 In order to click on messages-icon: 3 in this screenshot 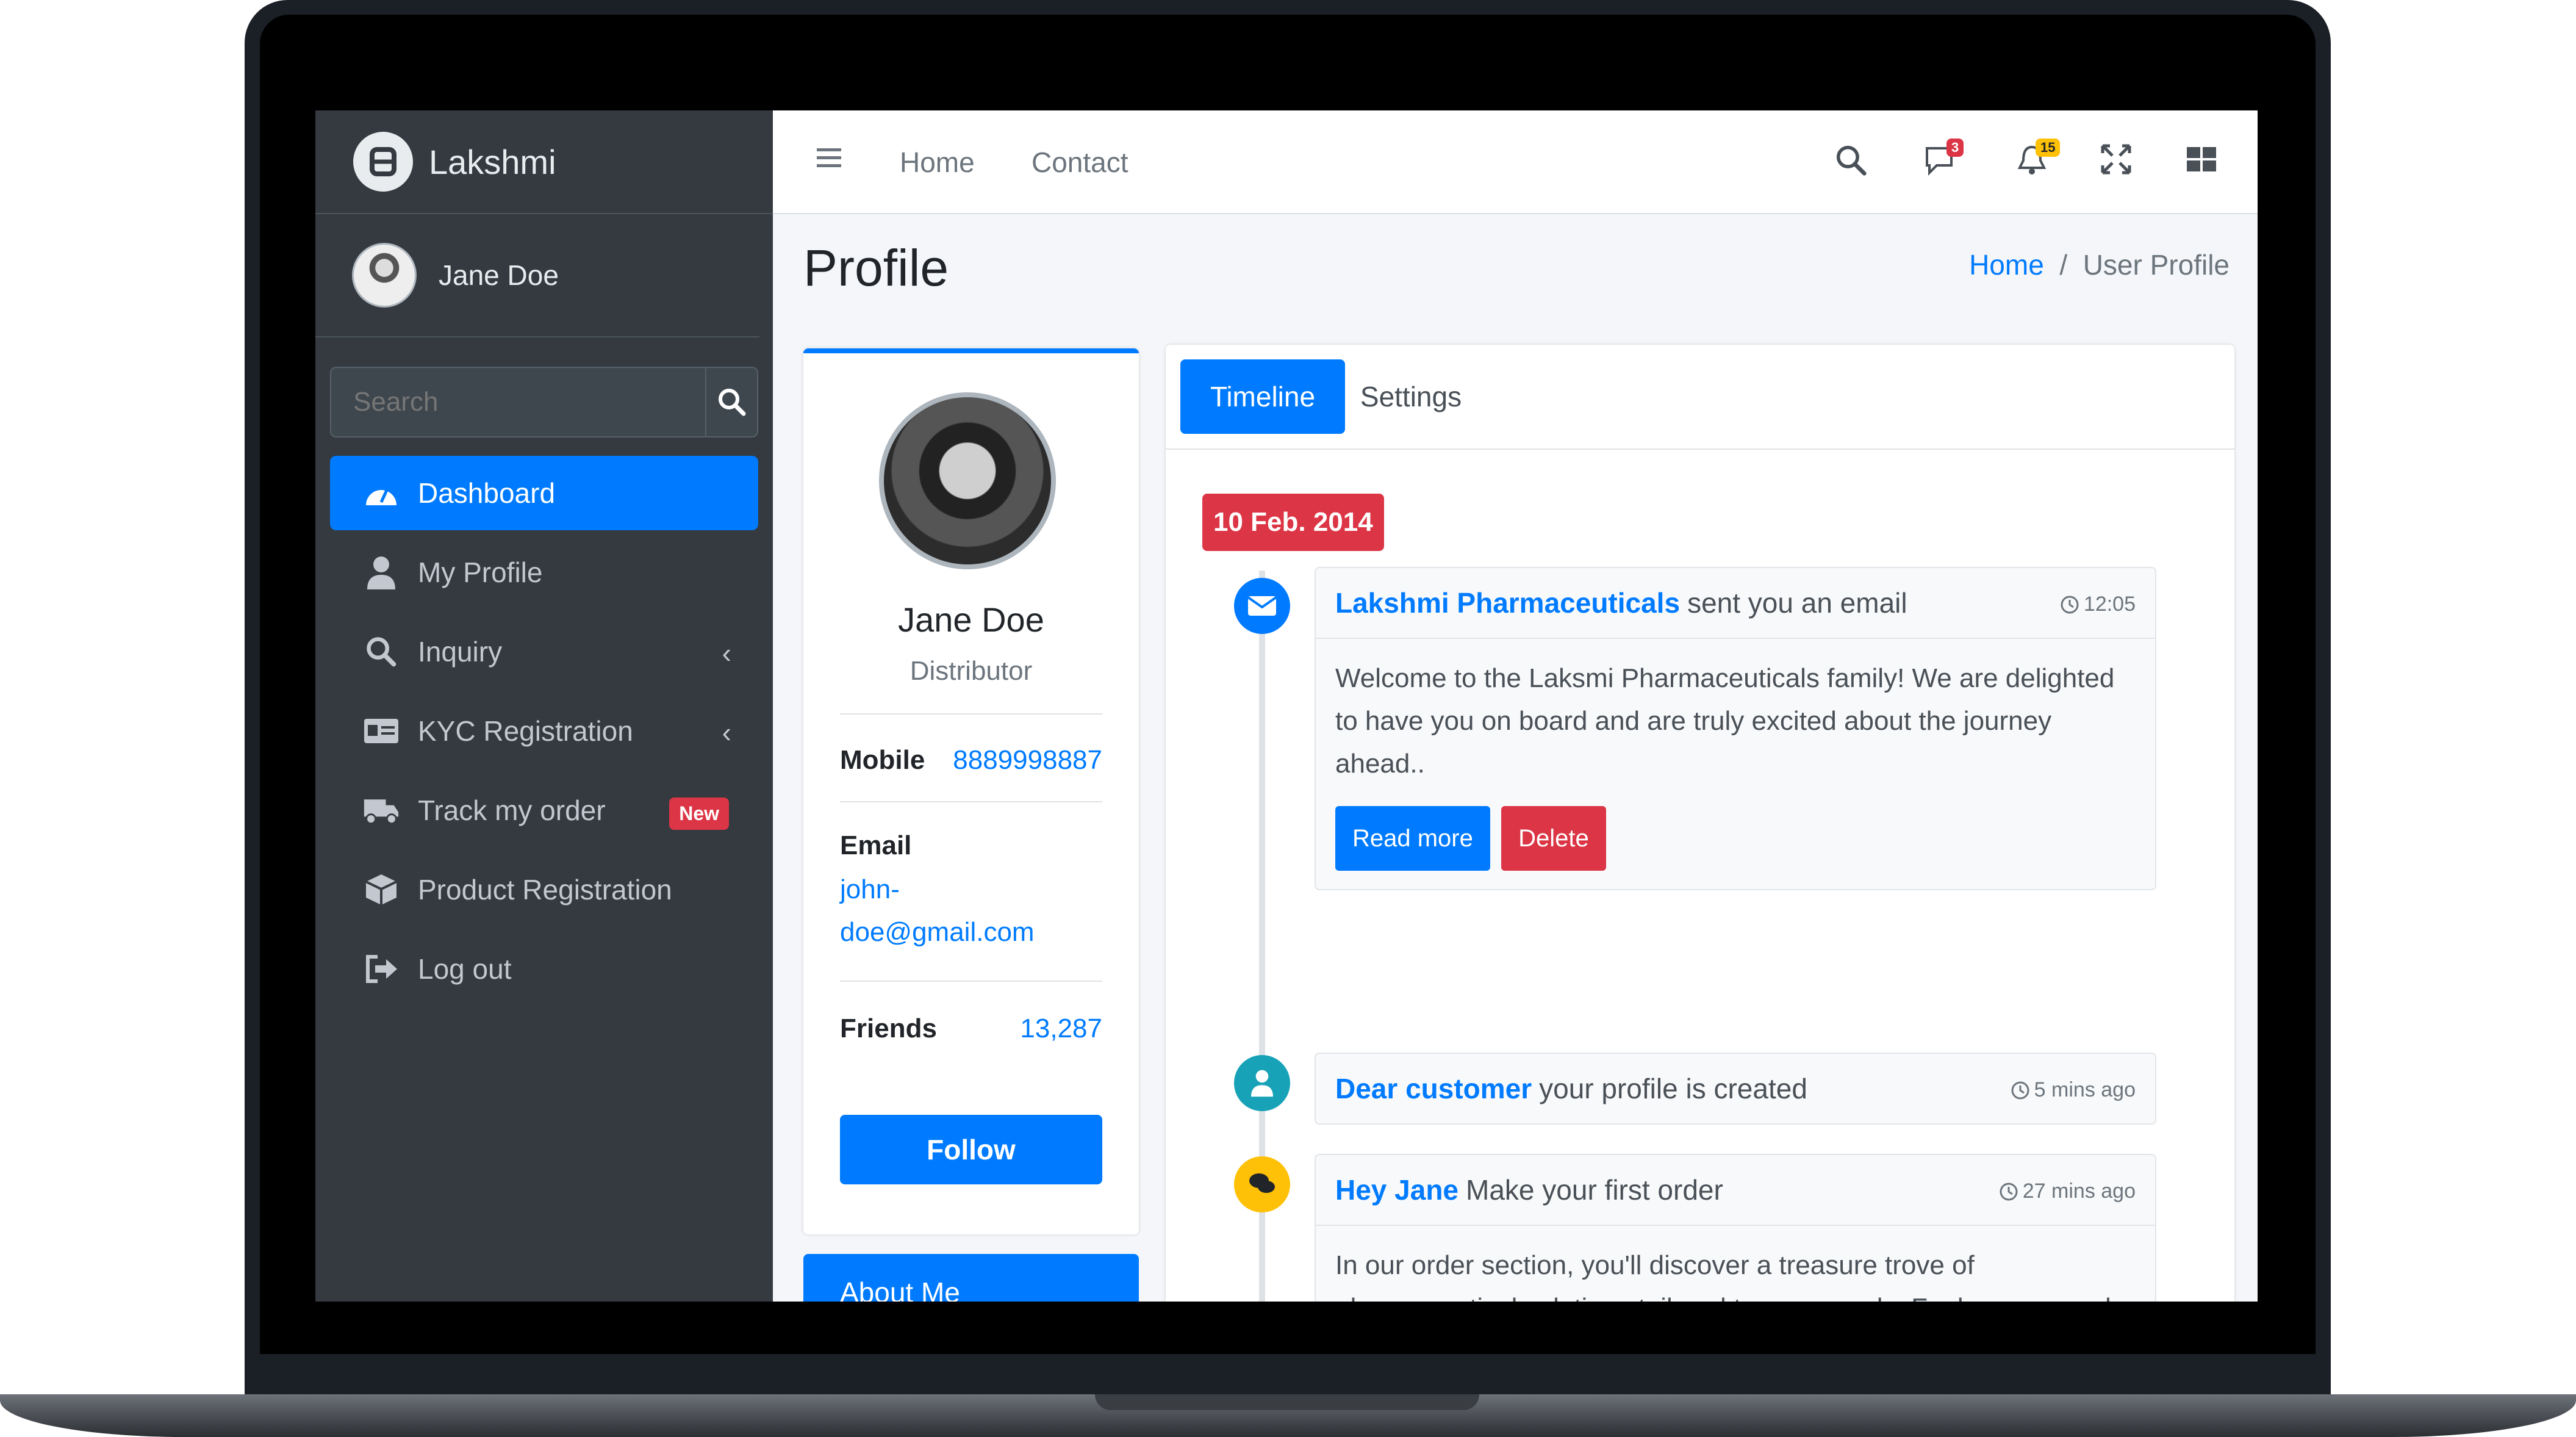, I will do `click(1944, 159)`.